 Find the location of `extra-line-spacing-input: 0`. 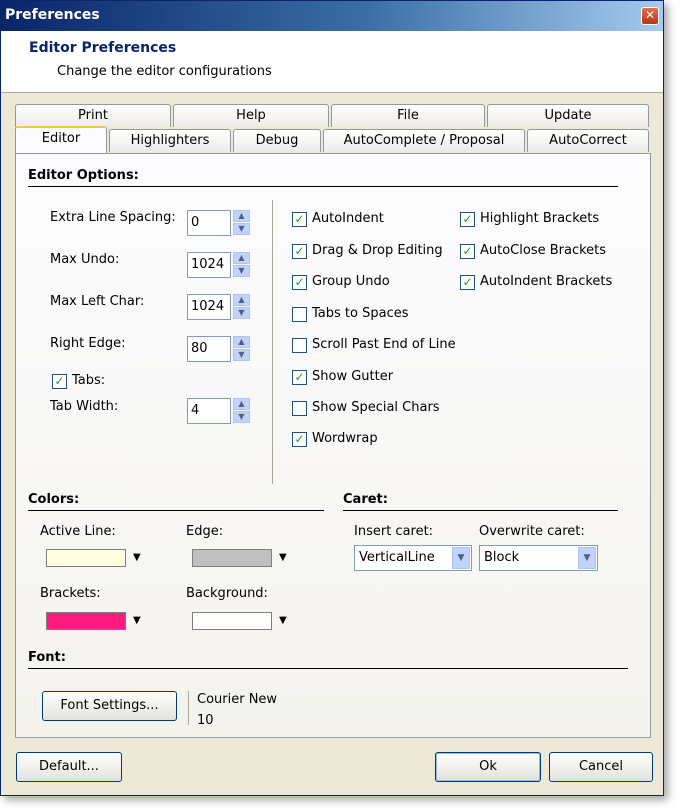

extra-line-spacing-input: 0 is located at coordinates (209, 223).